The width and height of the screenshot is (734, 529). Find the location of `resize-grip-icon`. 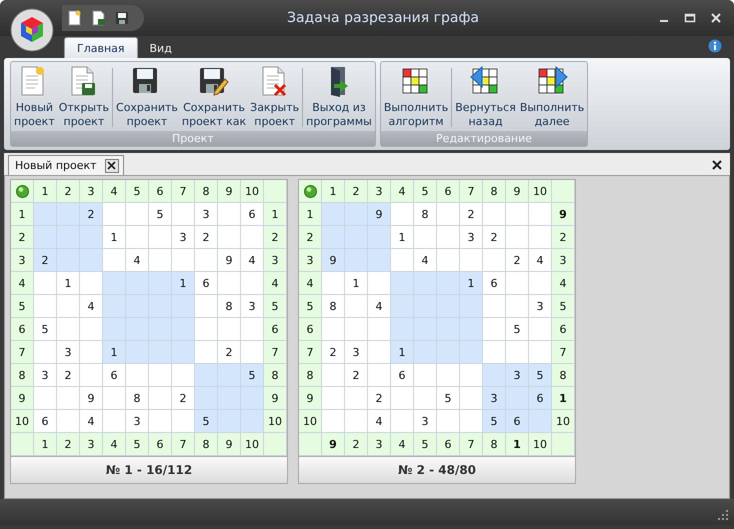

resize-grip-icon is located at coordinates (723, 515).